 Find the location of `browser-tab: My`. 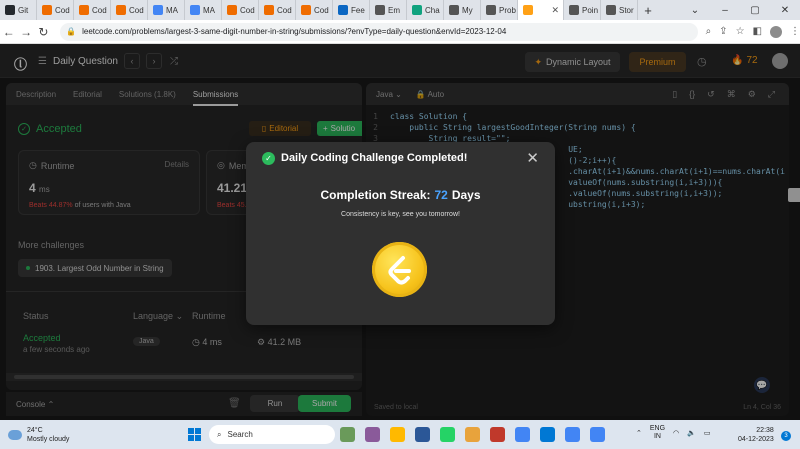

browser-tab: My is located at coordinates (462, 10).